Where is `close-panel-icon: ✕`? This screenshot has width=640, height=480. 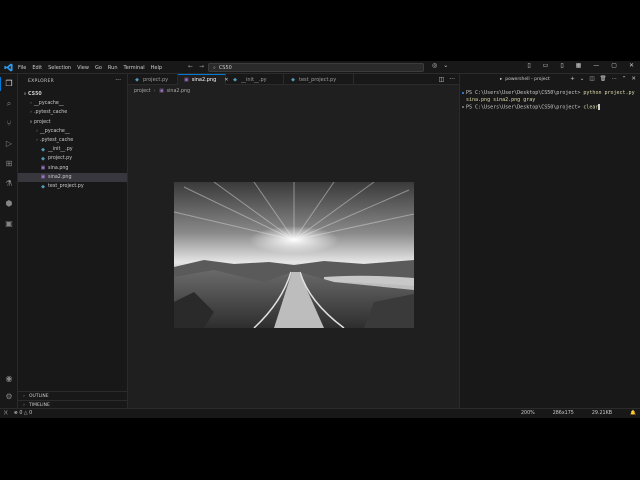 close-panel-icon: ✕ is located at coordinates (633, 79).